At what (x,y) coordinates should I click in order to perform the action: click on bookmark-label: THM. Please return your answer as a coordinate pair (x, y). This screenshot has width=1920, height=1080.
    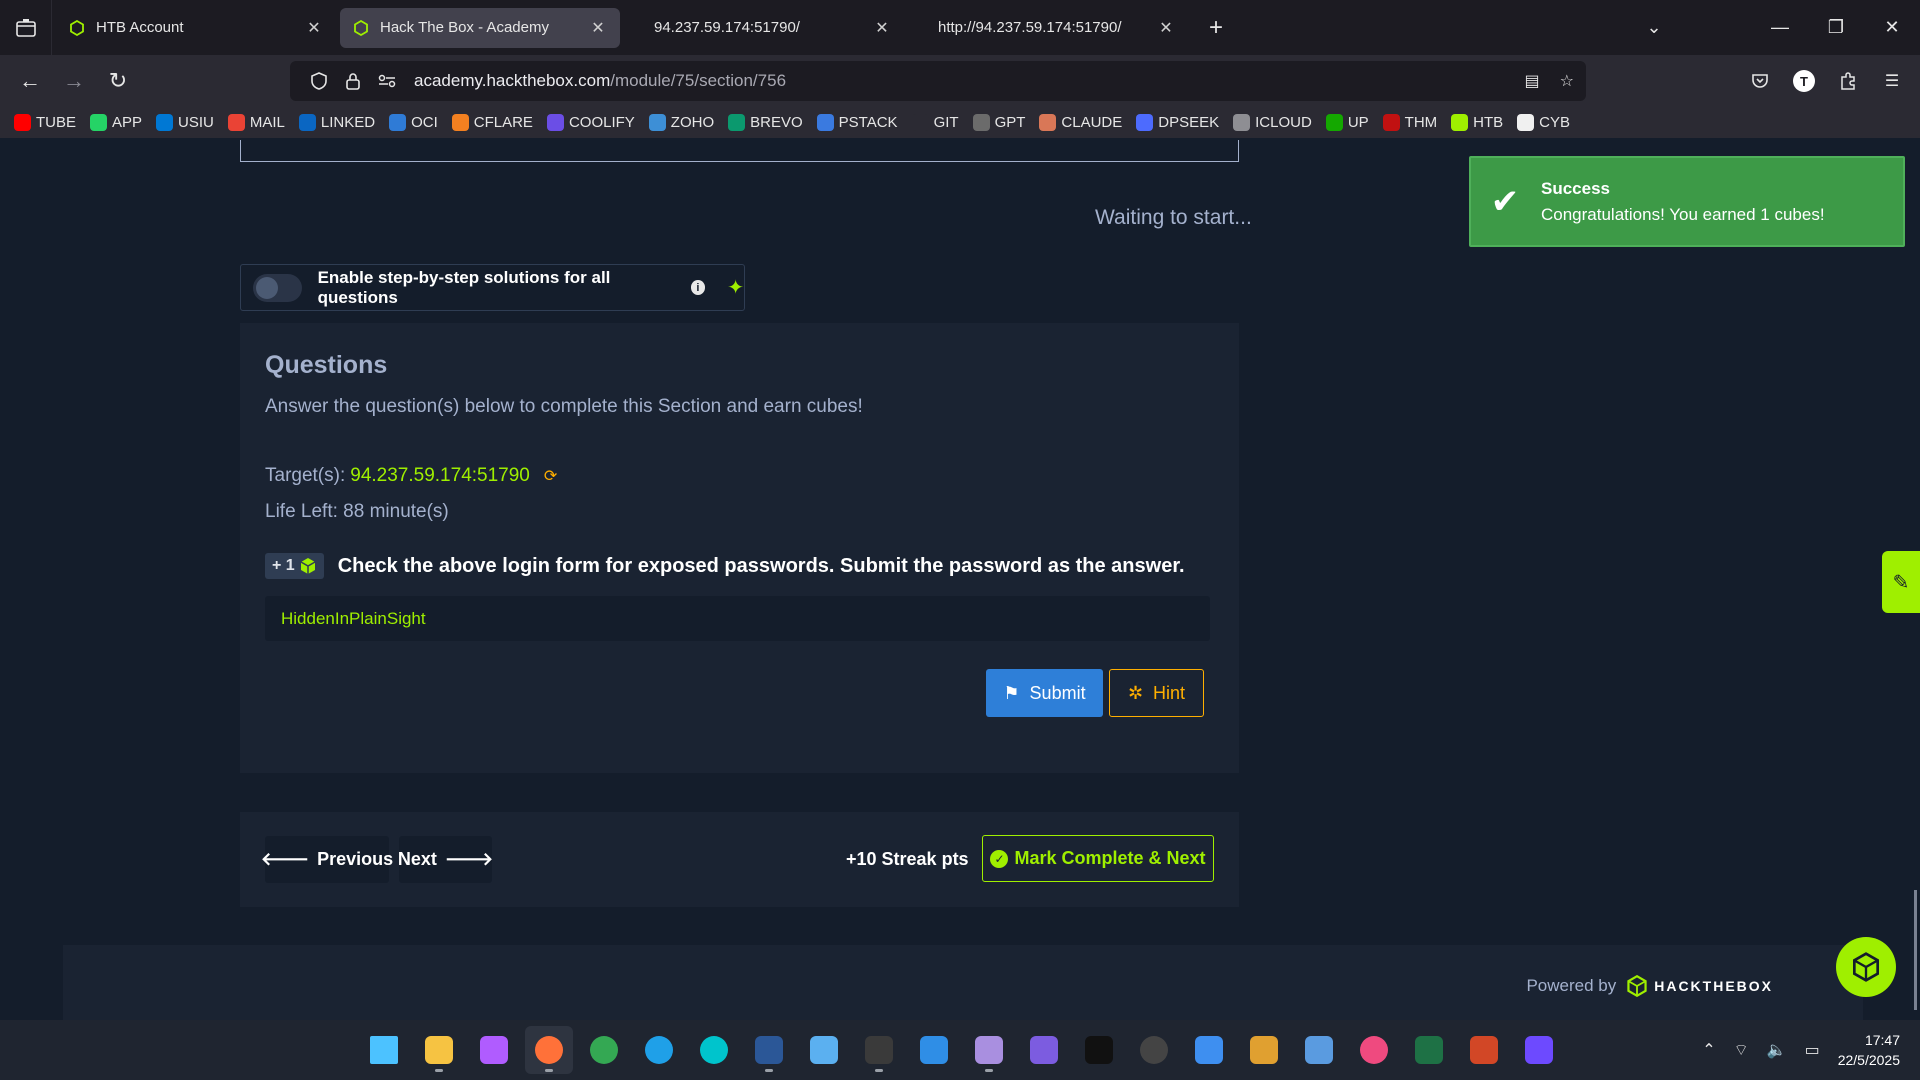
    Looking at the image, I should click on (1421, 122).